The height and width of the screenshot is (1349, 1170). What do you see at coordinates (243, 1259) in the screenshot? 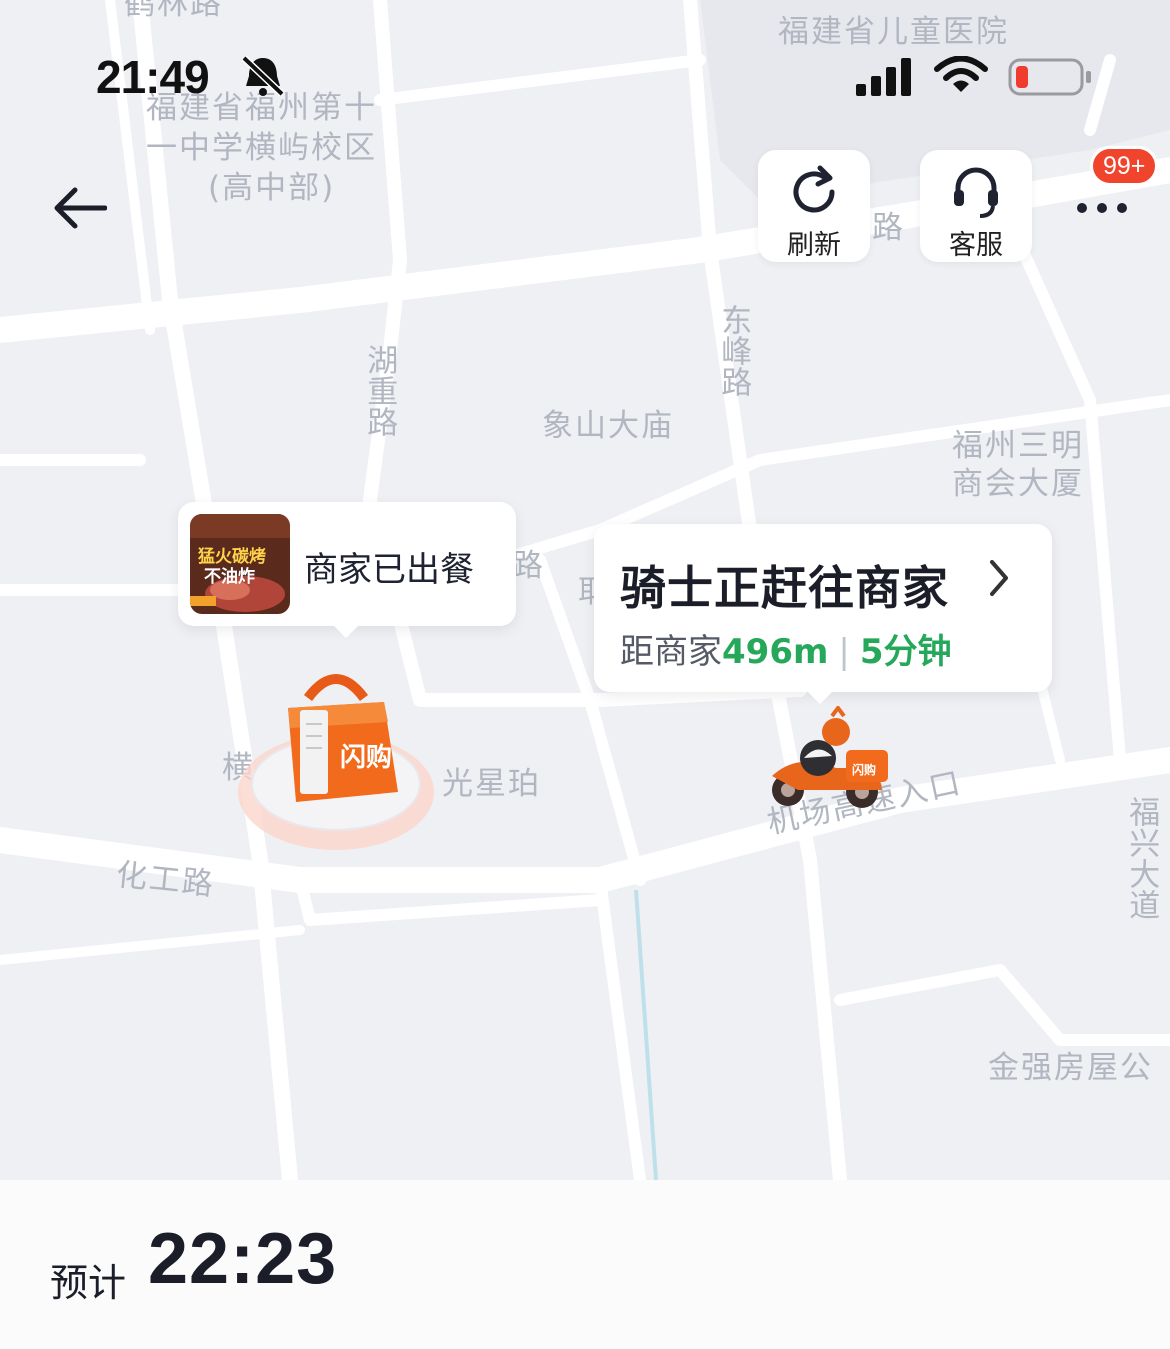
I see `eta-time: 22:23` at bounding box center [243, 1259].